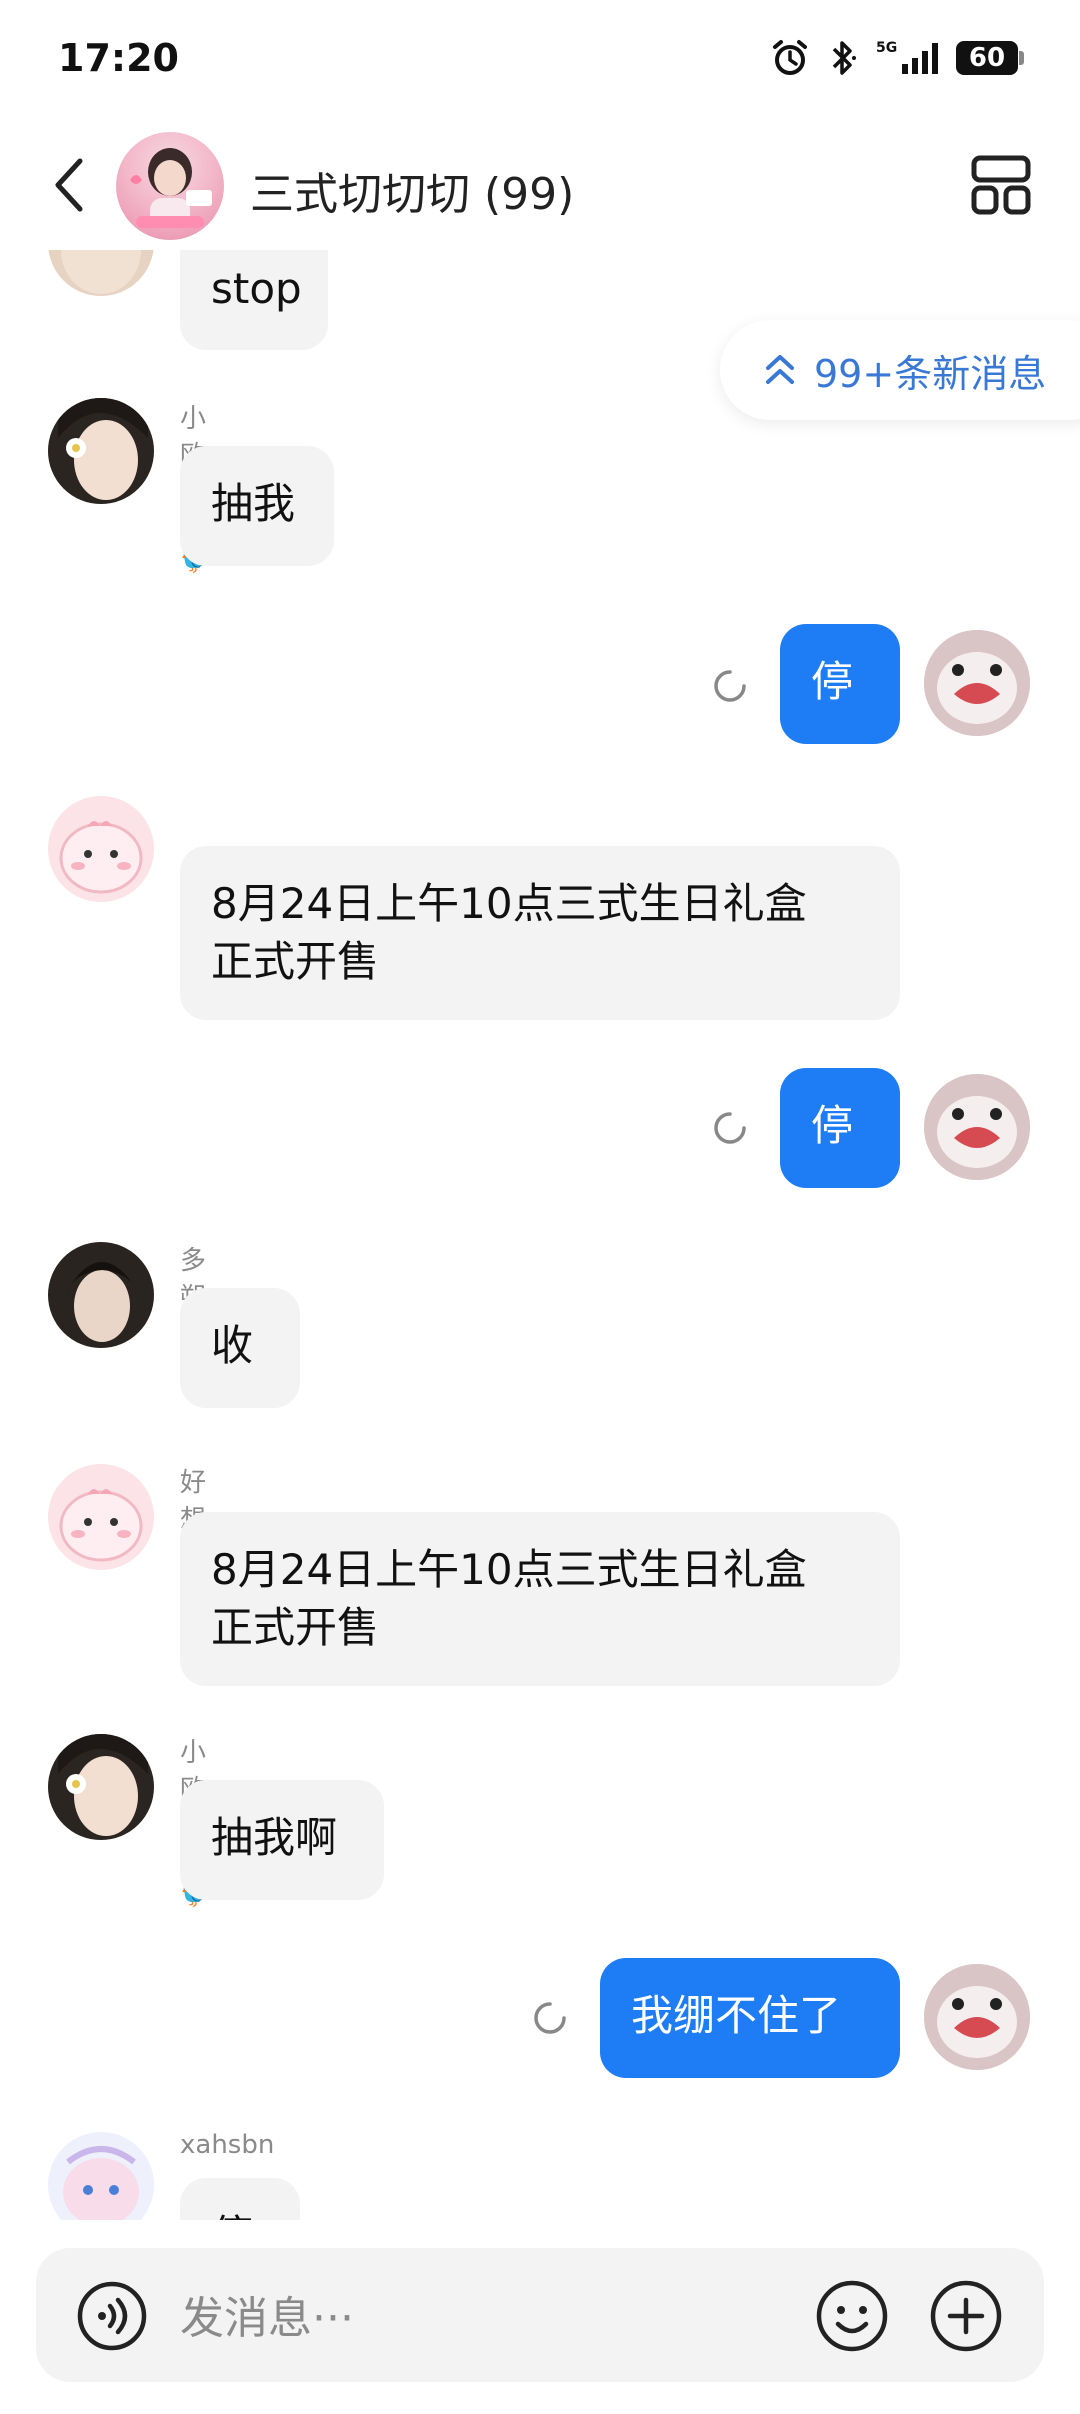 This screenshot has height=2414, width=1080. I want to click on message-bubble: 我绷不住了, so click(750, 2018).